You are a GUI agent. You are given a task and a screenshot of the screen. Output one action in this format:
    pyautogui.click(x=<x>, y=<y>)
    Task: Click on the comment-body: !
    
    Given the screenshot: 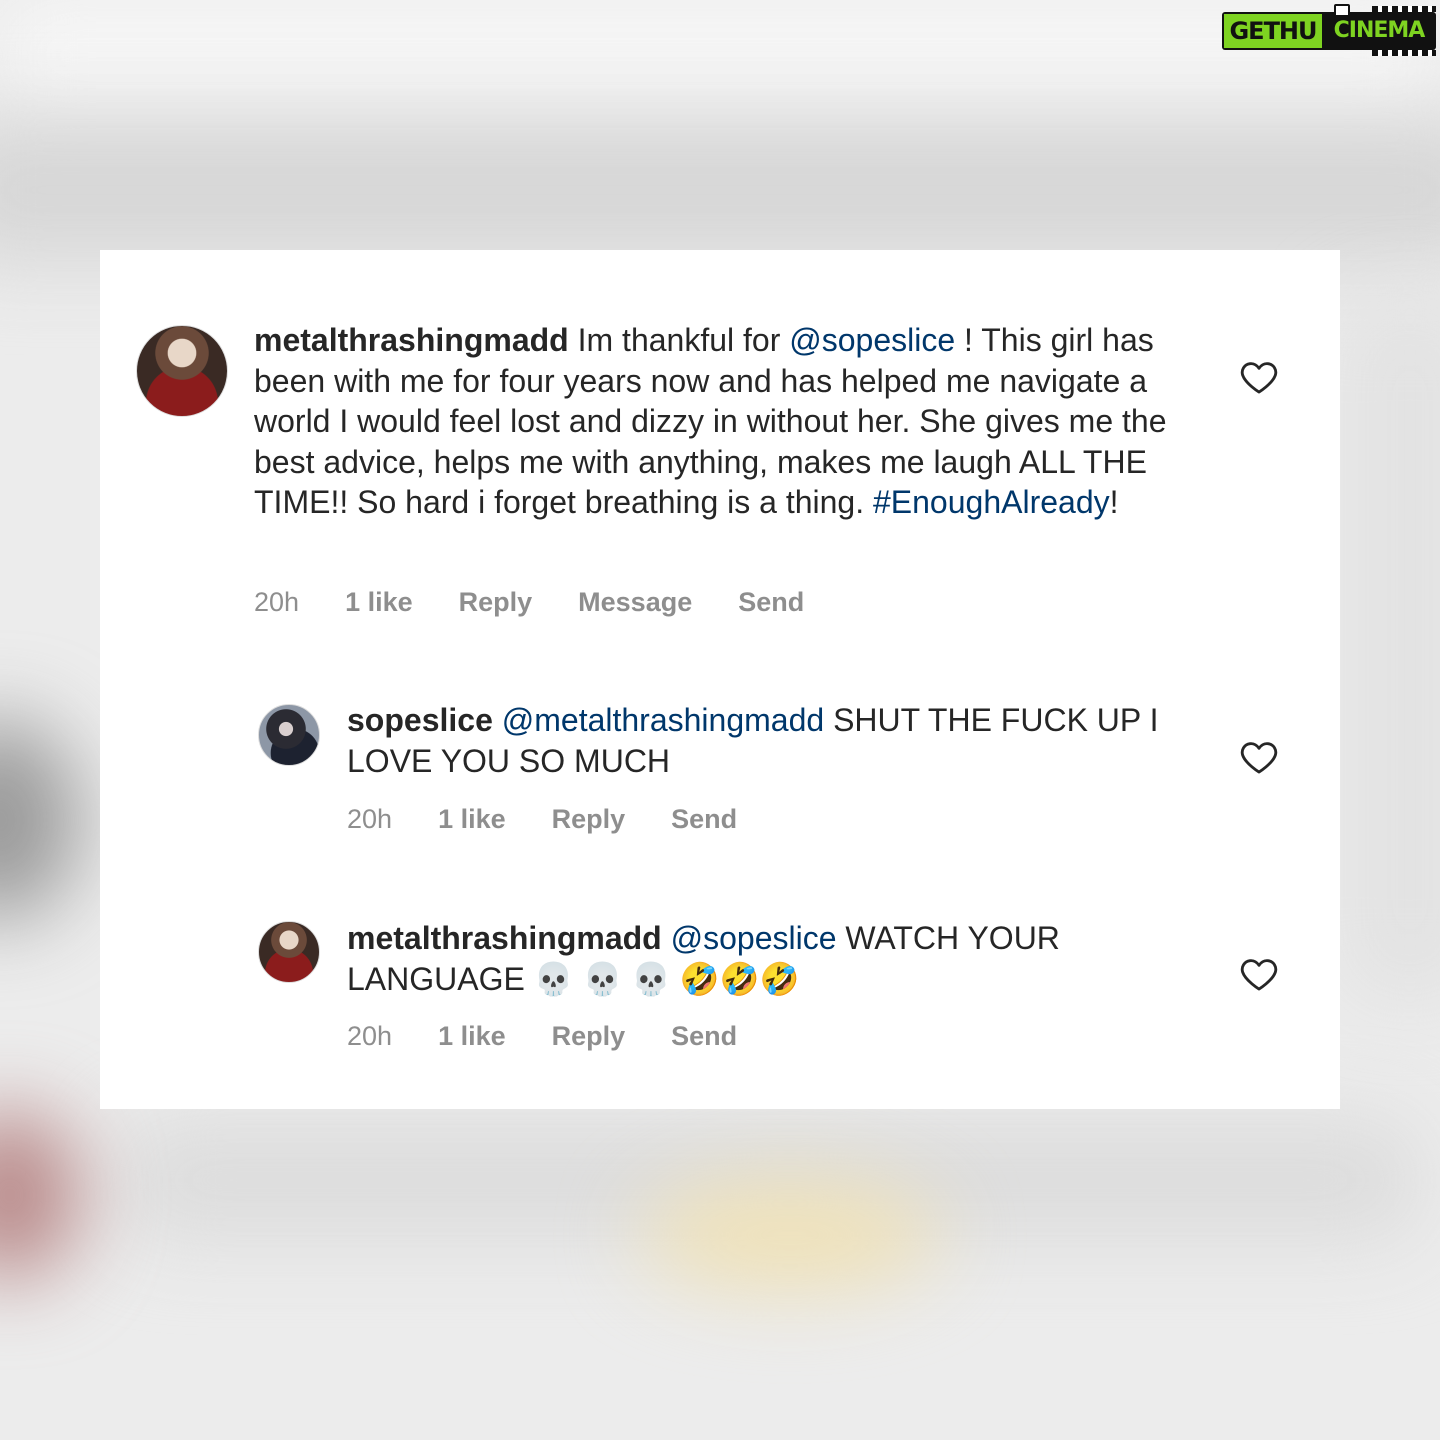 What is the action you would take?
    pyautogui.click(x=1114, y=502)
    